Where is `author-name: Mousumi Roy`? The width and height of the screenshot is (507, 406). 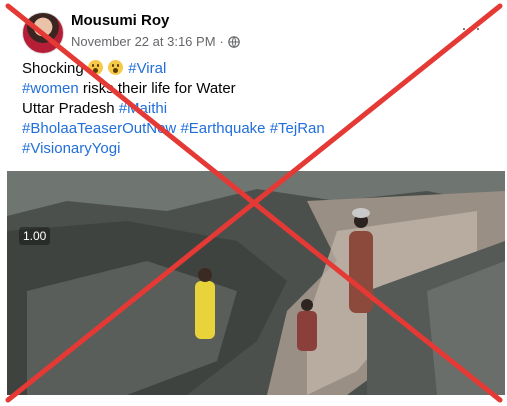 author-name: Mousumi Roy is located at coordinates (120, 20).